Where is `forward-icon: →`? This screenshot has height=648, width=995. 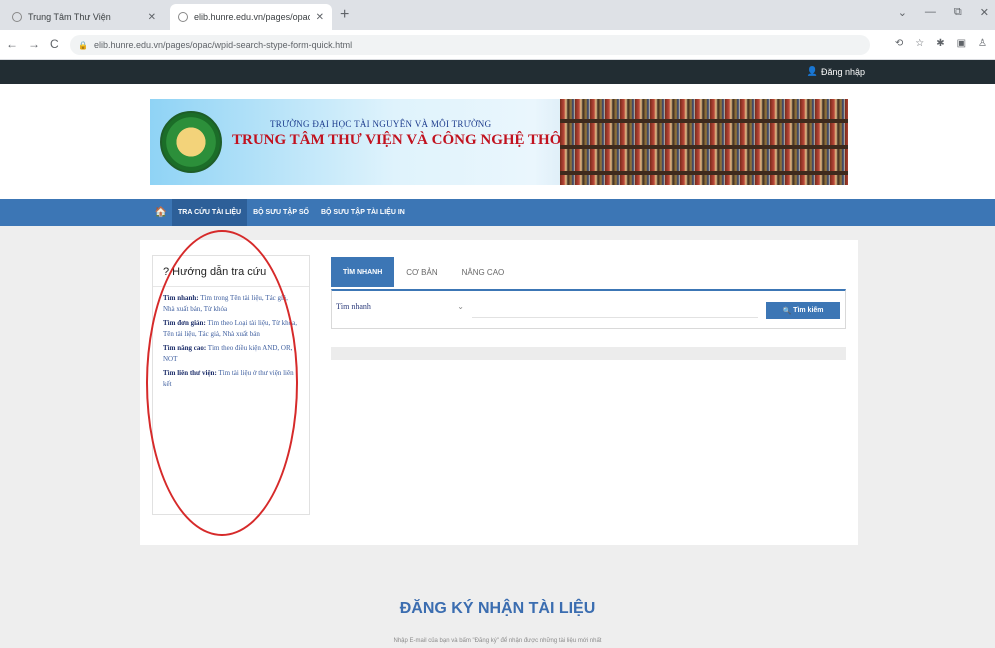 forward-icon: → is located at coordinates (34, 44).